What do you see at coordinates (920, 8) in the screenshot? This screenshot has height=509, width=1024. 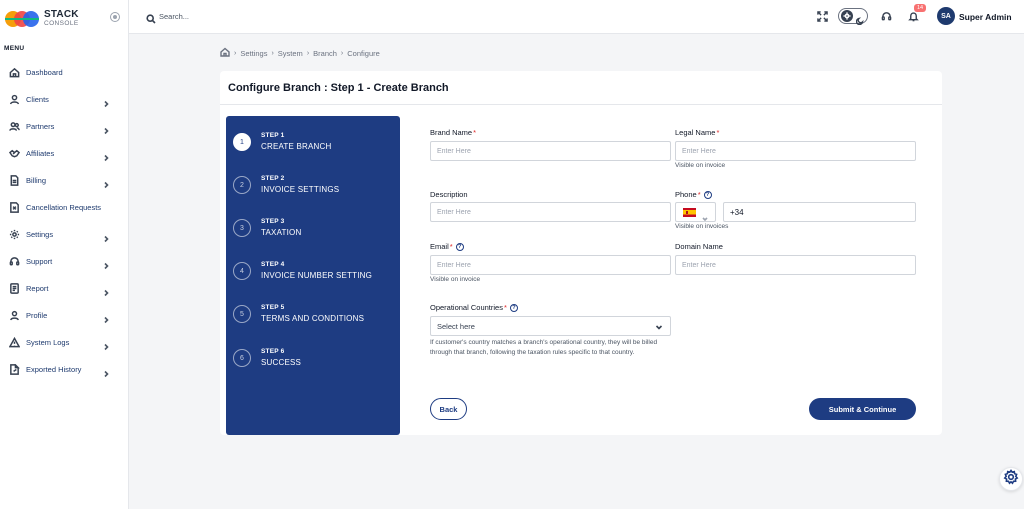 I see `notification-count-badge: 14` at bounding box center [920, 8].